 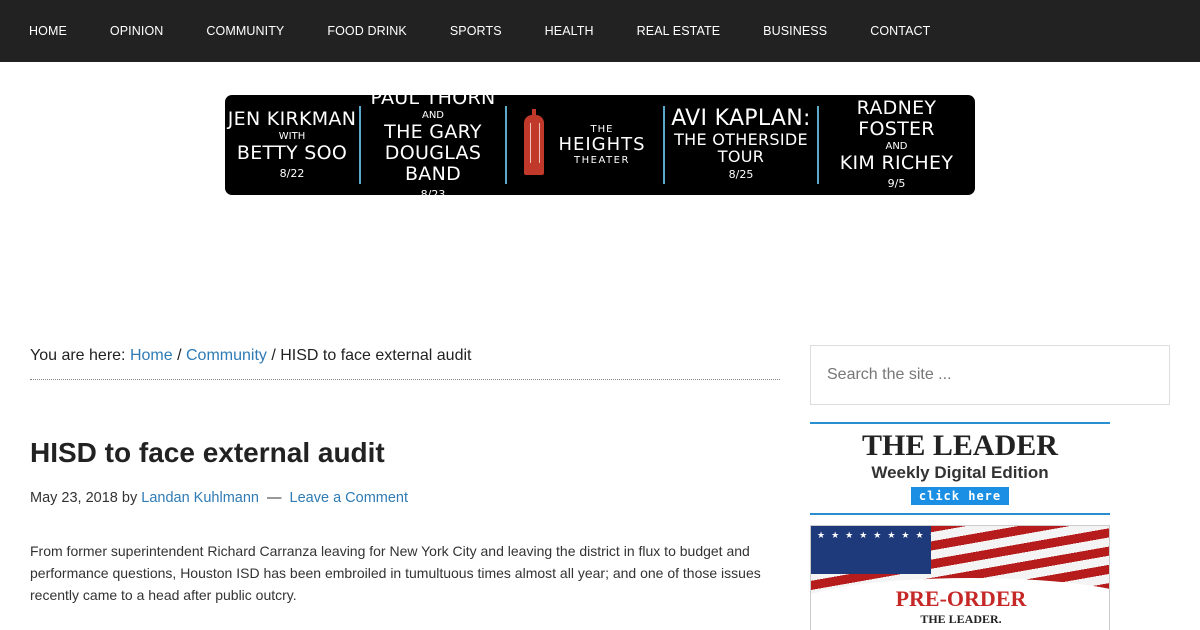 What do you see at coordinates (433, 131) in the screenshot?
I see `banner-show2-line2: THE GARY` at bounding box center [433, 131].